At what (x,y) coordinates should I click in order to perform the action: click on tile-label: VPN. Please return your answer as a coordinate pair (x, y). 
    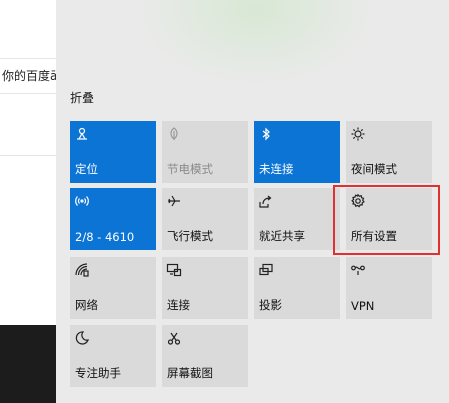
    Looking at the image, I should click on (363, 306).